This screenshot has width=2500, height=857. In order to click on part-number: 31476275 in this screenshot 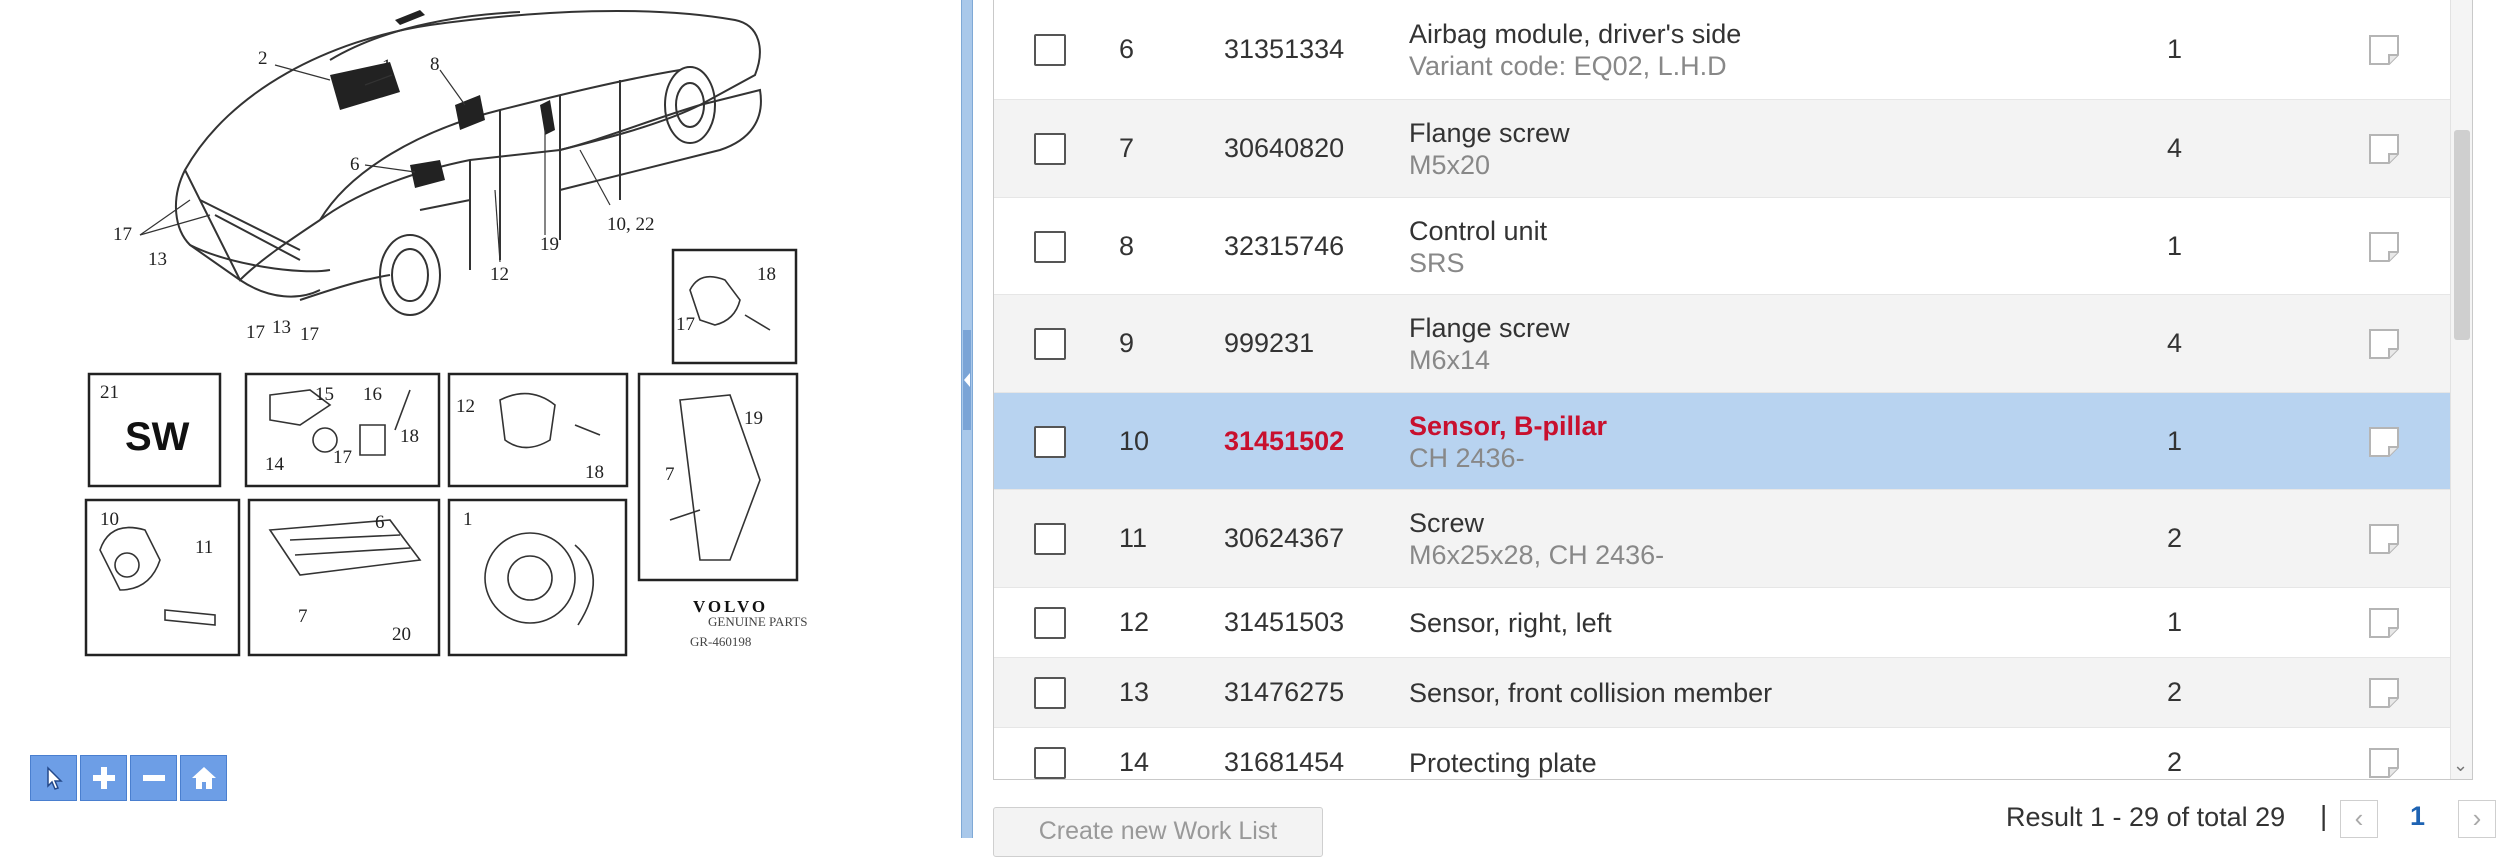, I will do `click(1284, 692)`.